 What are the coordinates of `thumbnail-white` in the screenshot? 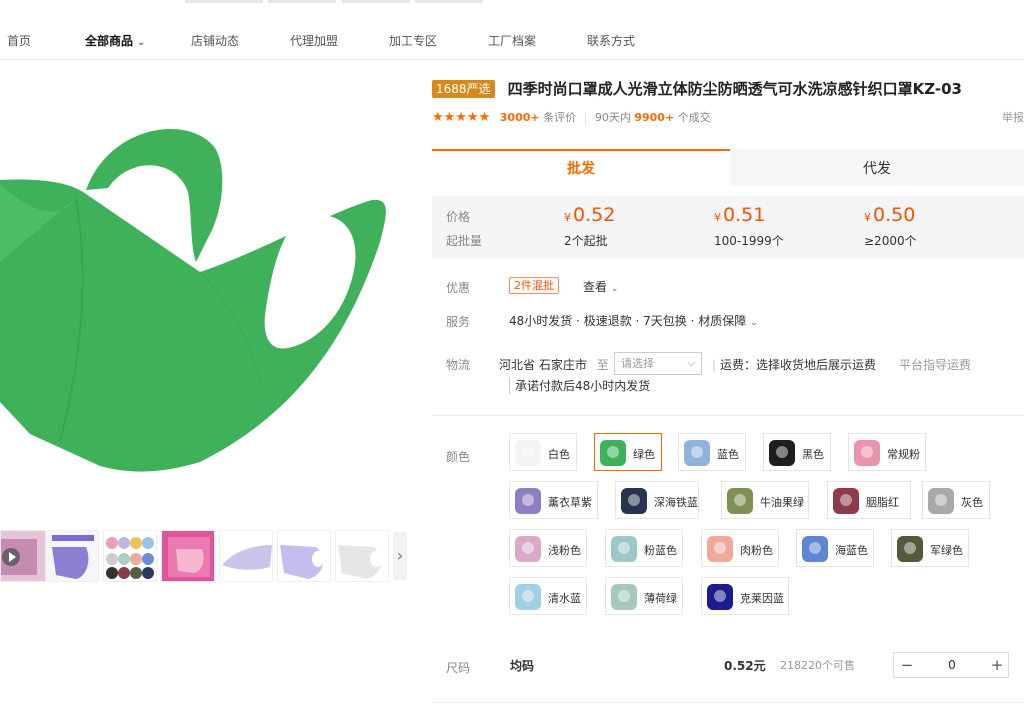 It's located at (362, 556).